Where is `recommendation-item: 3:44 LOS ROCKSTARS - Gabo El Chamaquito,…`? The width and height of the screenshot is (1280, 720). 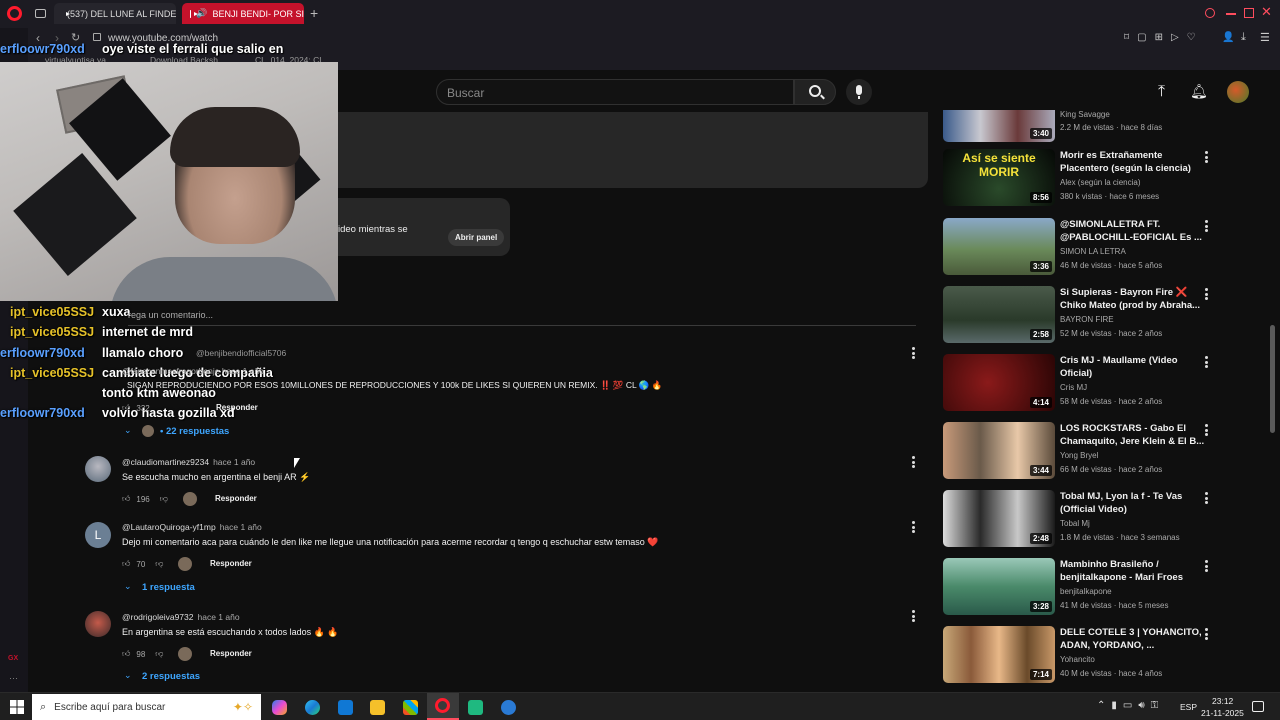
recommendation-item: 3:44 LOS ROCKSTARS - Gabo El Chamaquito,… is located at coordinates (1078, 452).